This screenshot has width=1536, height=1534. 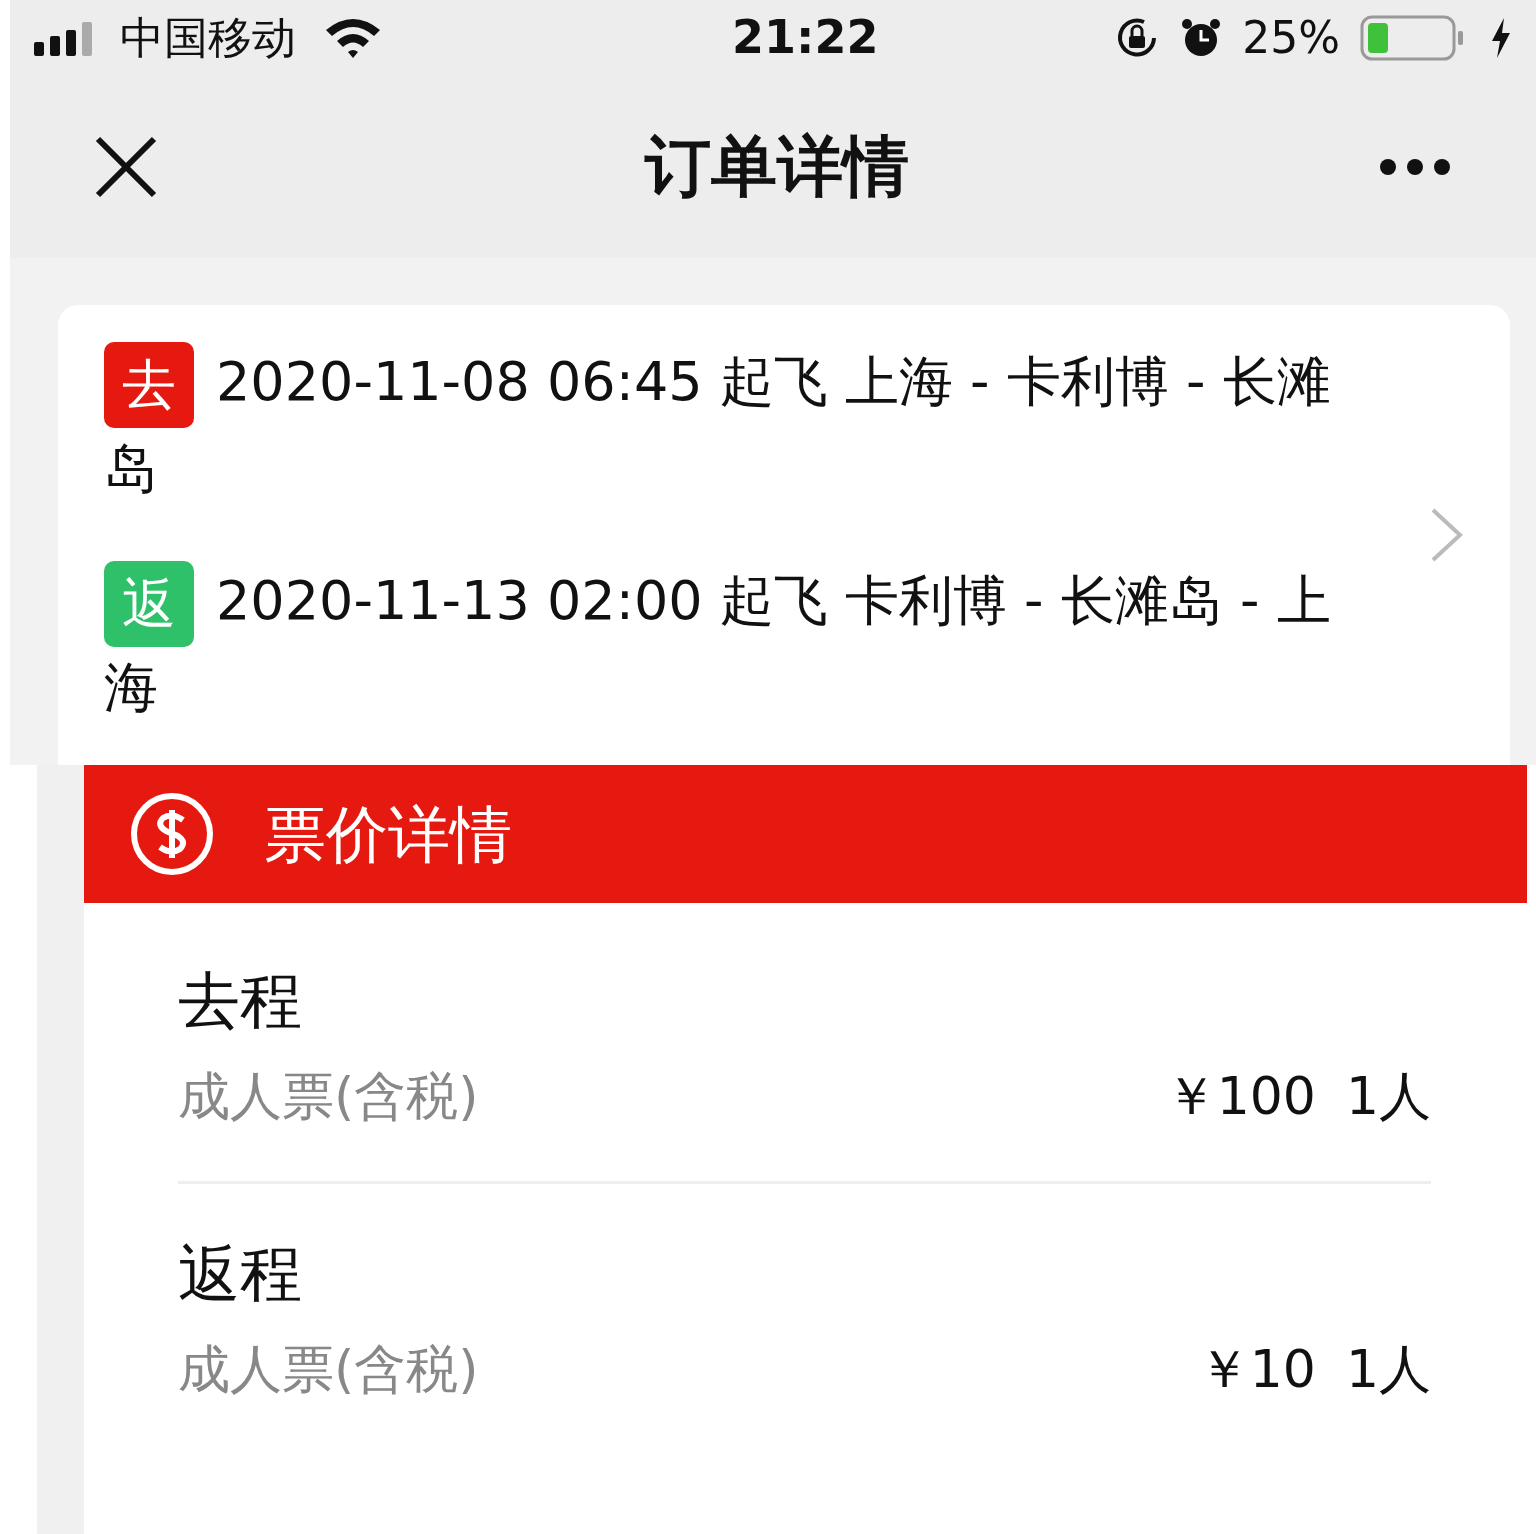 What do you see at coordinates (1240, 1096) in the screenshot?
I see `ticket-price: ￥100` at bounding box center [1240, 1096].